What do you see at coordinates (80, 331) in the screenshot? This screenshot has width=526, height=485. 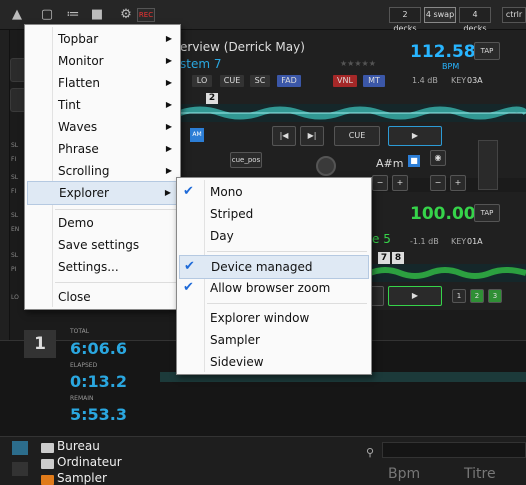 I see `total-label: TOTAL` at bounding box center [80, 331].